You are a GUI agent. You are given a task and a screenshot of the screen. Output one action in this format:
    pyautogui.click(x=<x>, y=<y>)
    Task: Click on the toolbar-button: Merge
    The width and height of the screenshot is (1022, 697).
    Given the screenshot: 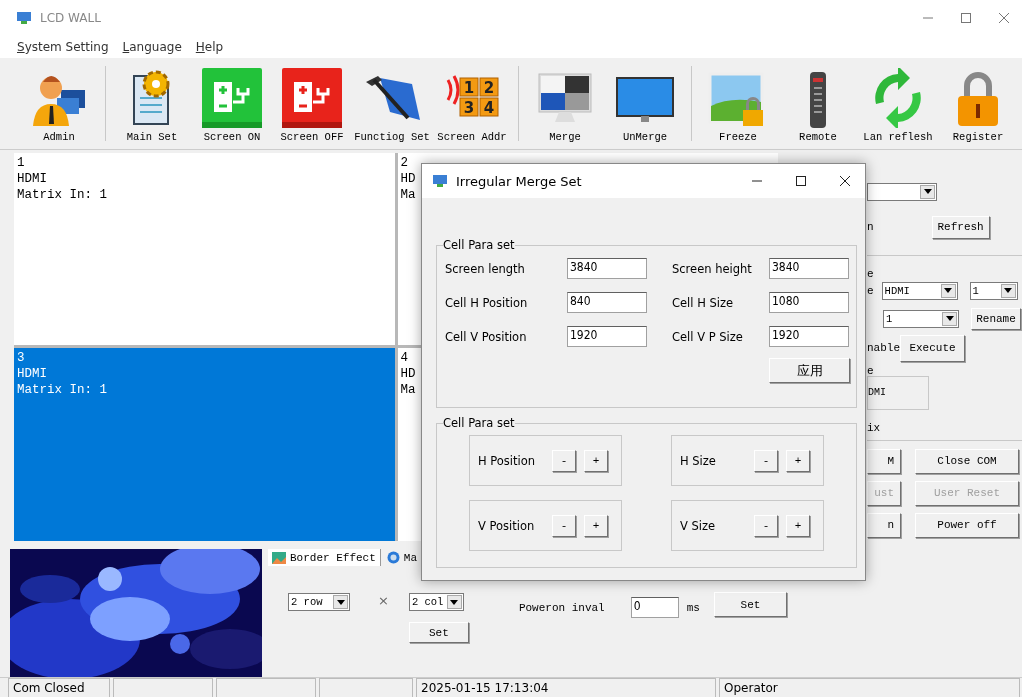 What is the action you would take?
    pyautogui.click(x=565, y=104)
    